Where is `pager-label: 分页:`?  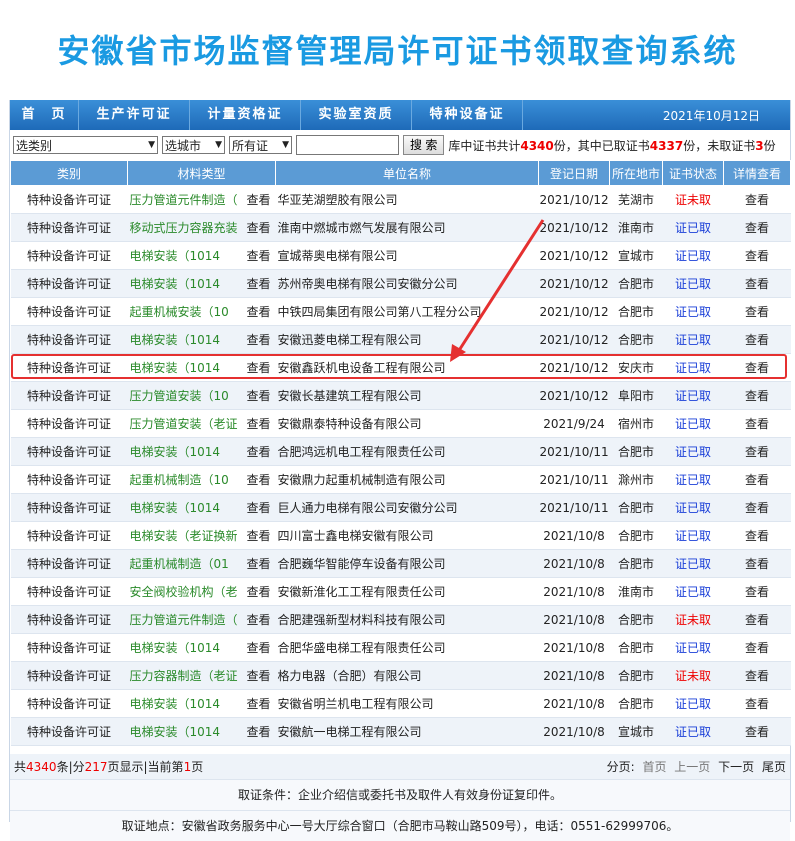 pager-label: 分页: is located at coordinates (620, 767).